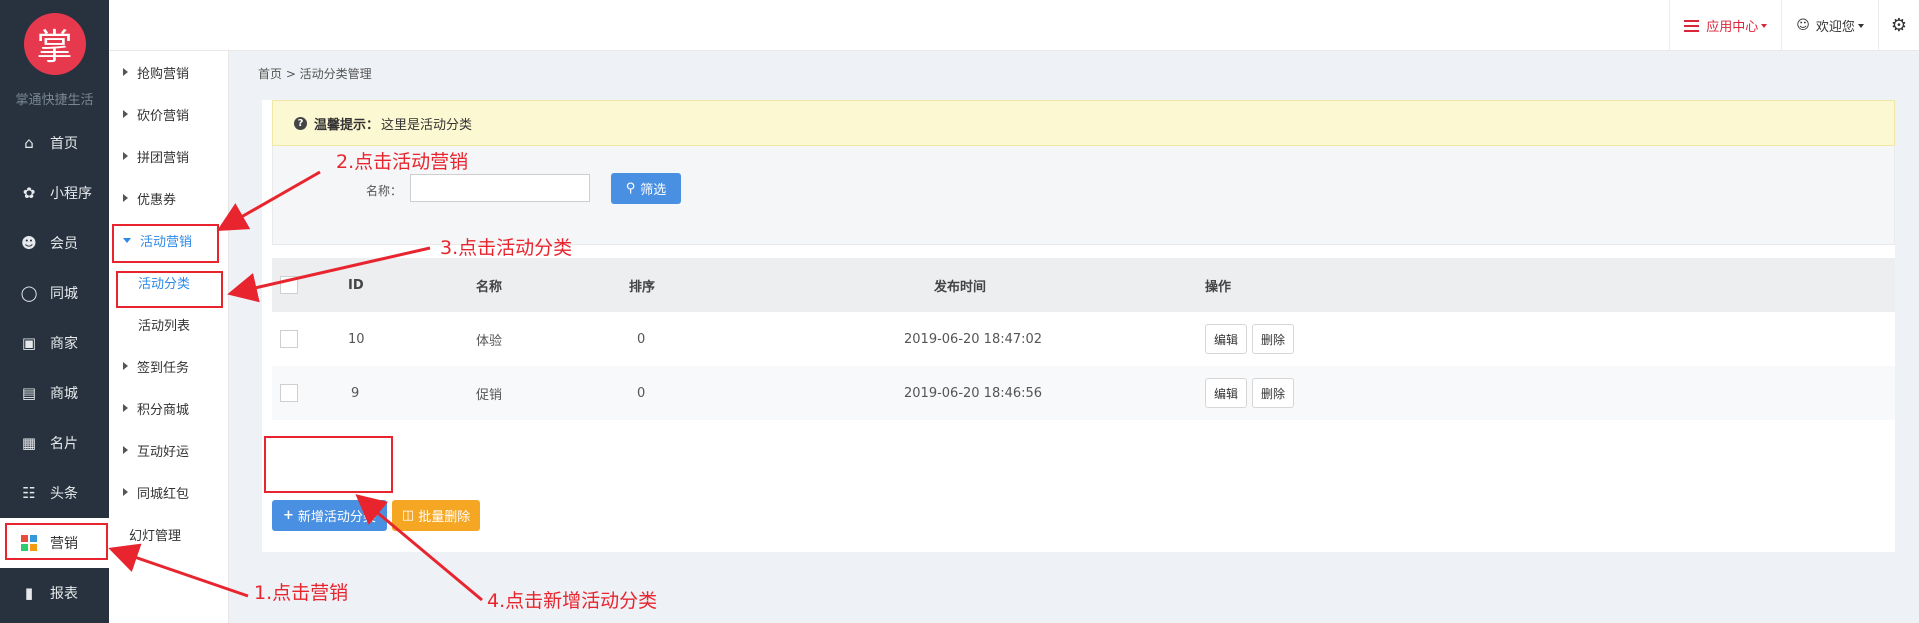 The width and height of the screenshot is (1919, 623). Describe the element at coordinates (960, 287) in the screenshot. I see `header-time: 发布时间` at that location.